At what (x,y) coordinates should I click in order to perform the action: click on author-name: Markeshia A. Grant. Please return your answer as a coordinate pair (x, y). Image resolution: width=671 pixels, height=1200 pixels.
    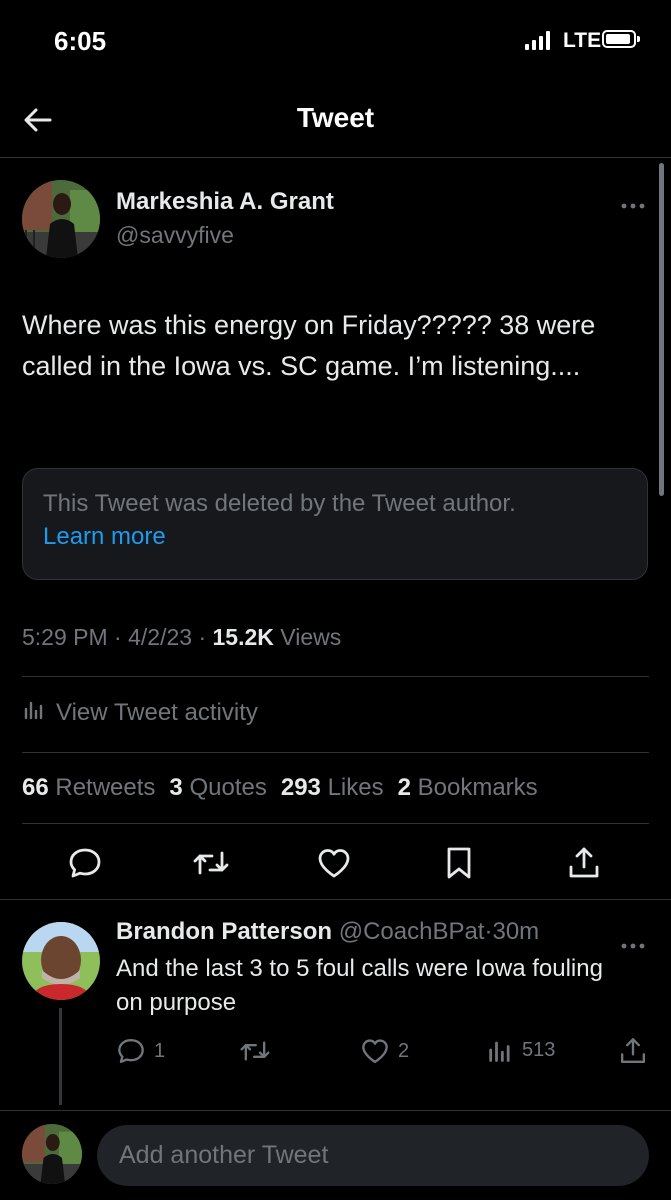
    Looking at the image, I should click on (225, 202).